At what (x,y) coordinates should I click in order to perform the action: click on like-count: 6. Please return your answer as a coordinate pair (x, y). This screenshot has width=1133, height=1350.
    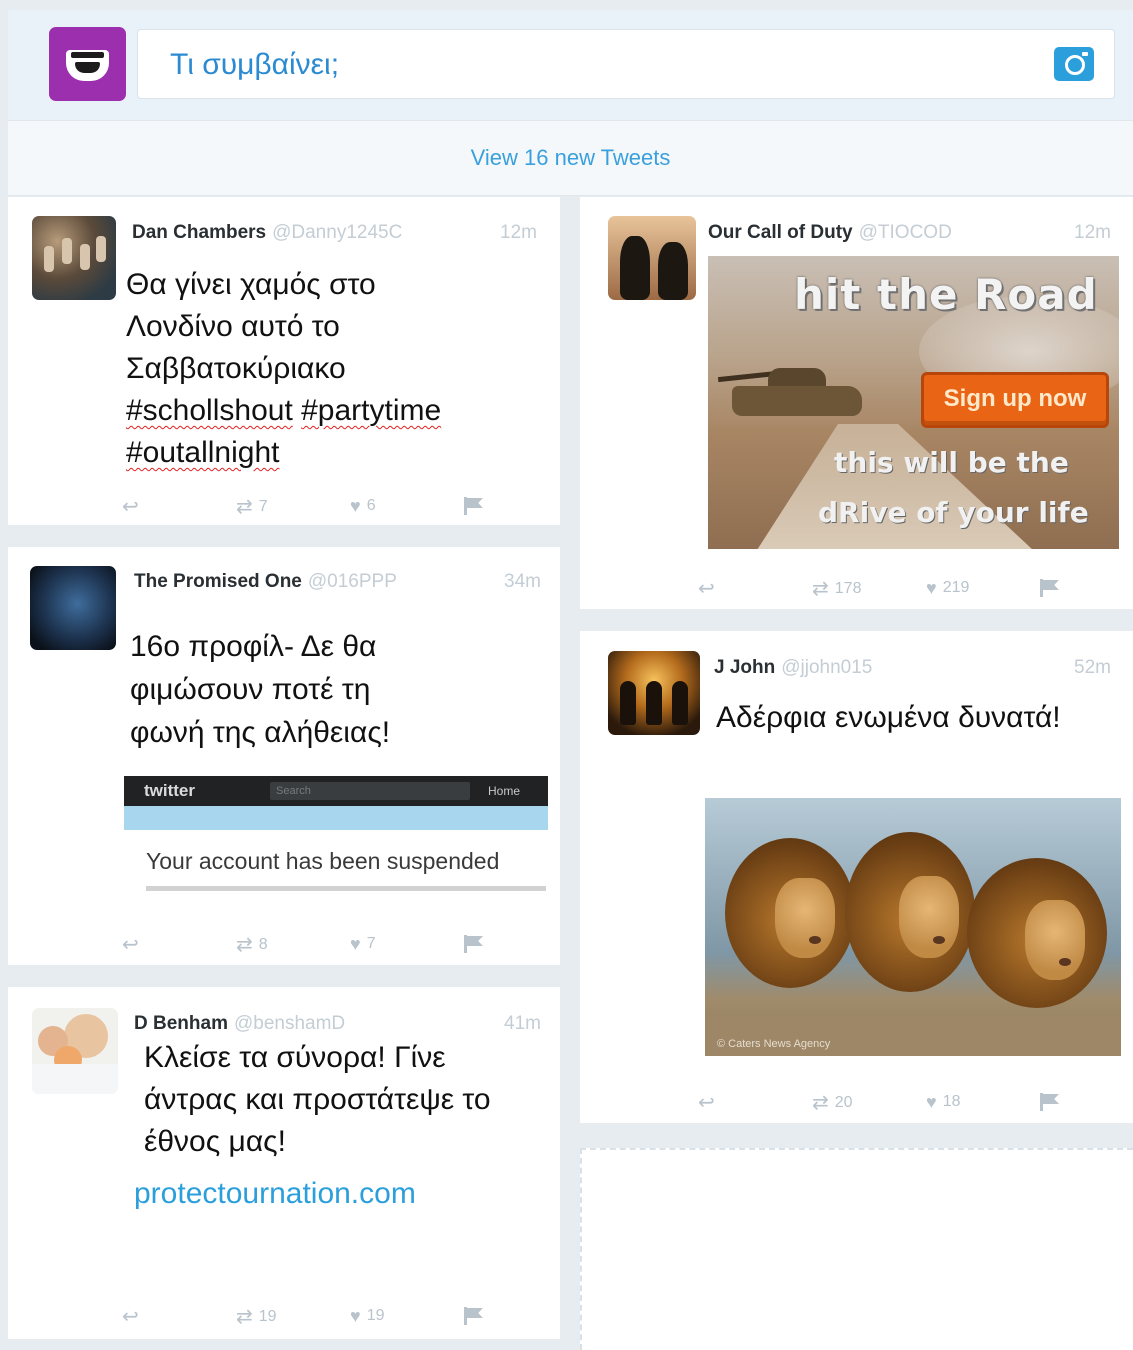
    Looking at the image, I should click on (371, 505).